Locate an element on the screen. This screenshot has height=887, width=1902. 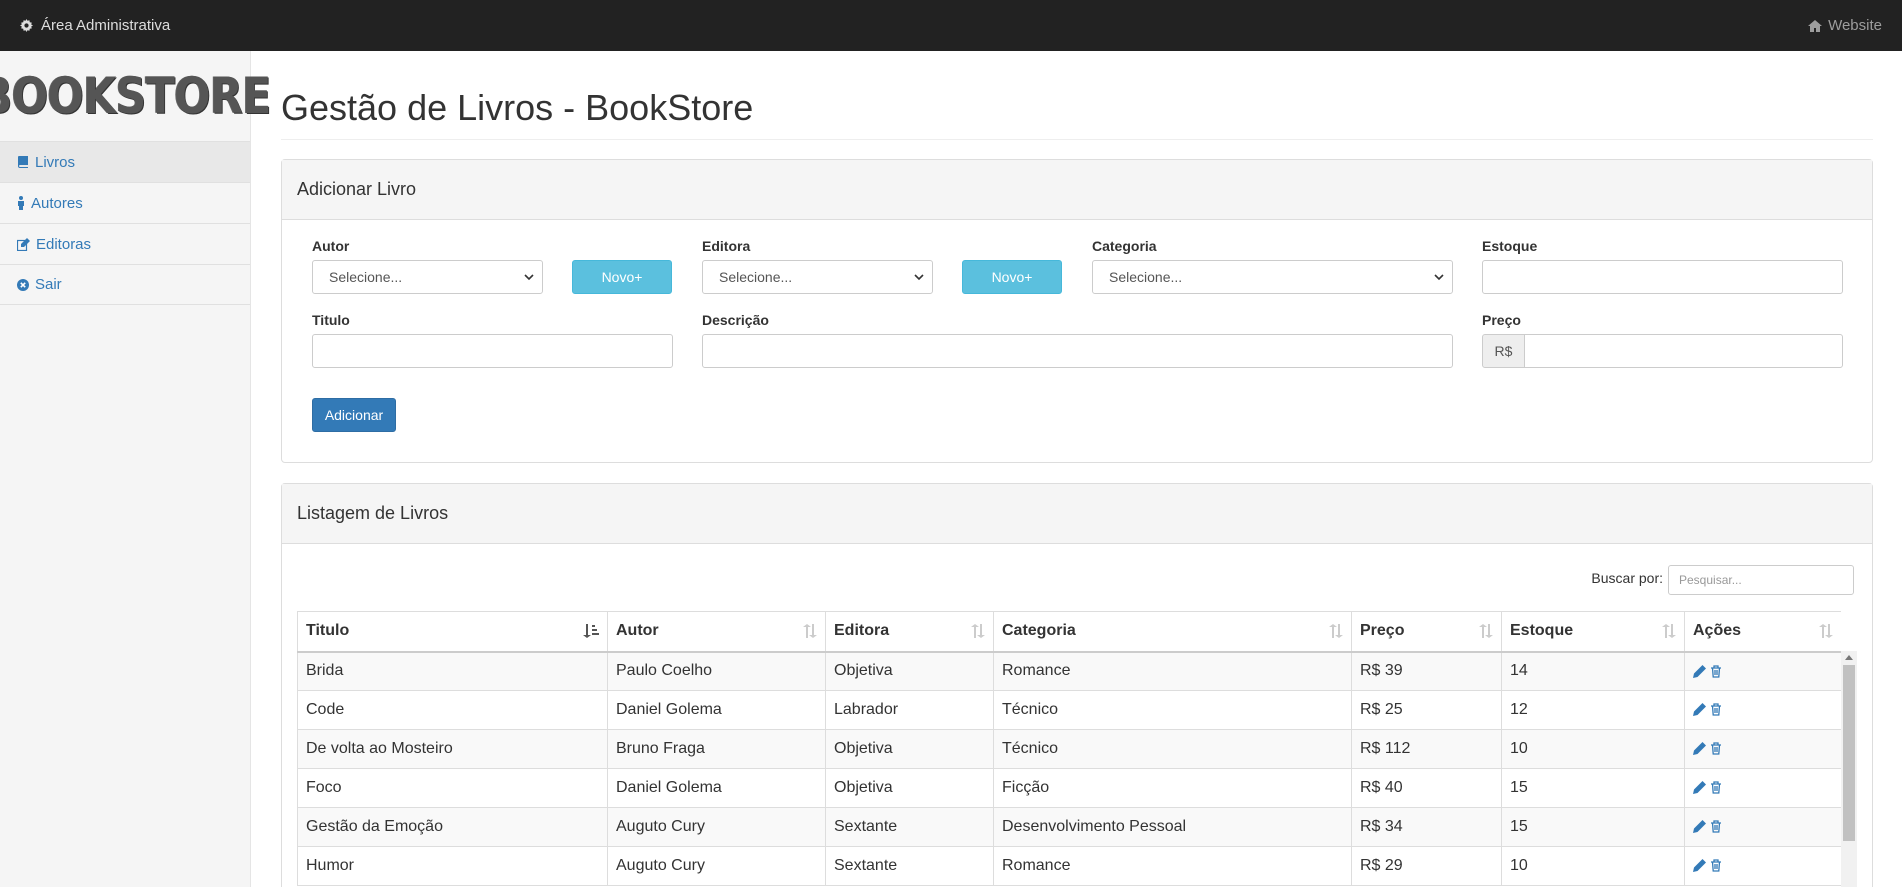
table-row: Humor Auguto Cury Sextante Romance R$ 29 10 is located at coordinates (1069, 866).